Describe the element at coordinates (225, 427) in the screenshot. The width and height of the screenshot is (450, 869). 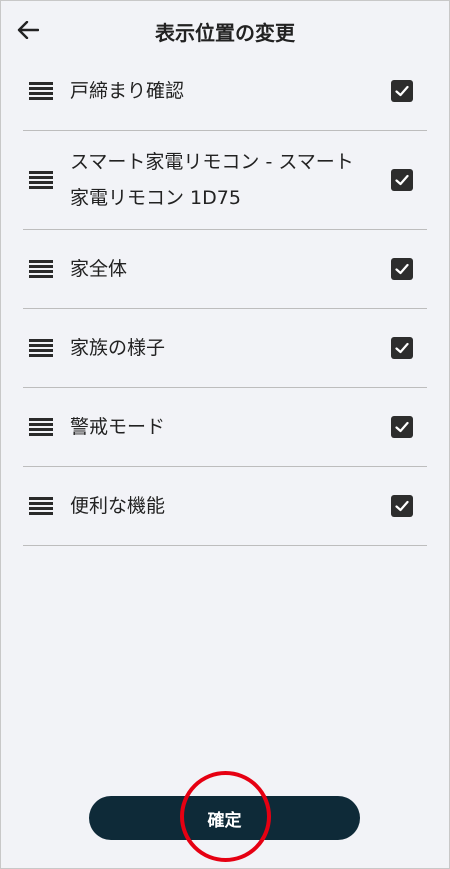
I see `list-item: 警戒モード` at that location.